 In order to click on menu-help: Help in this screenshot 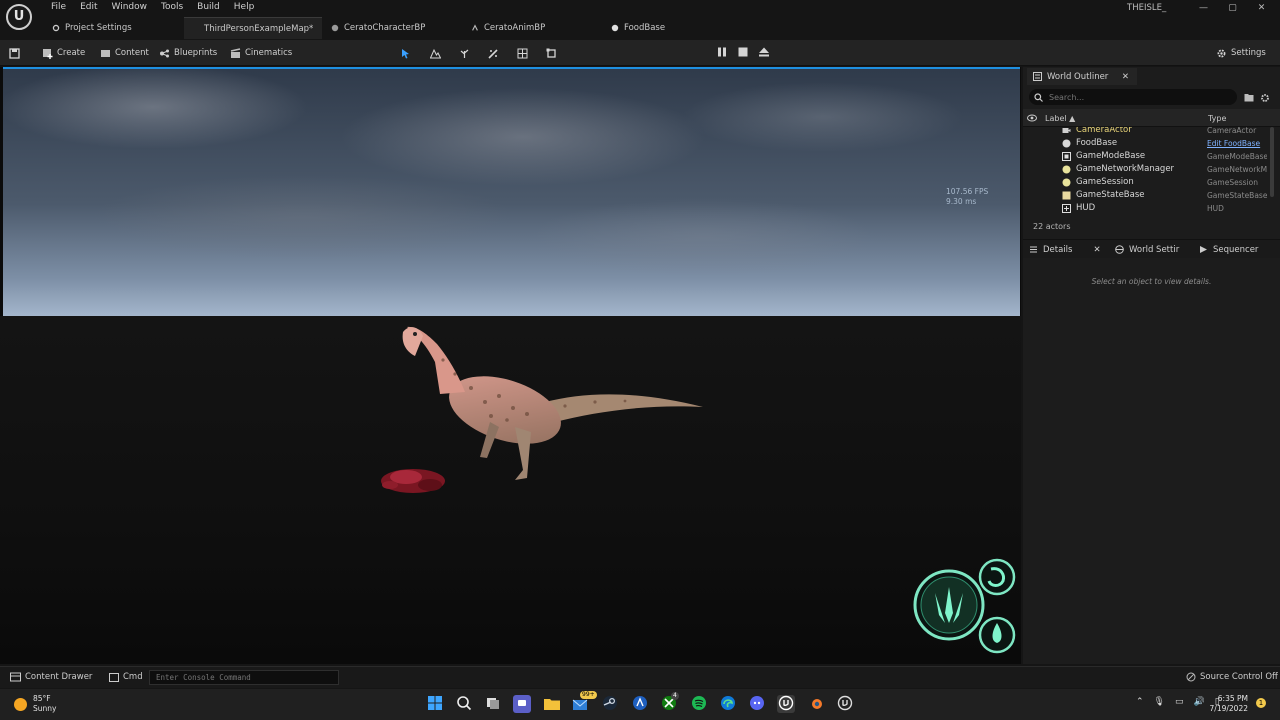, I will do `click(244, 7)`.